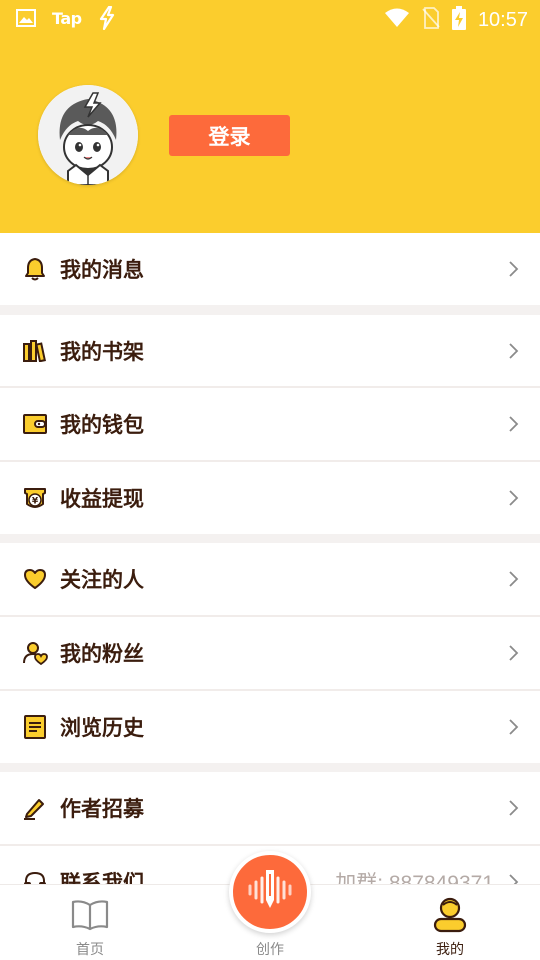 This screenshot has width=540, height=960. I want to click on create-pen-icon, so click(270, 892).